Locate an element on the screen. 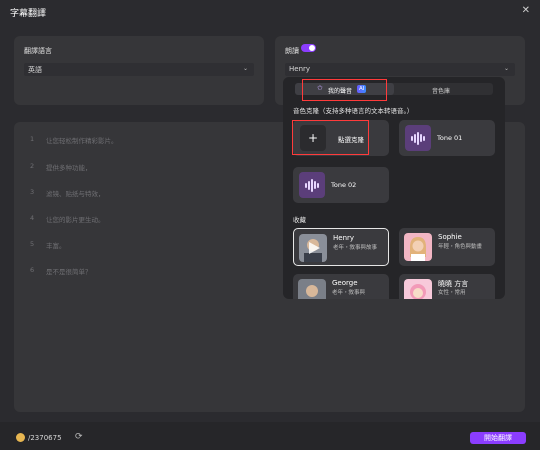 This screenshot has height=450, width=540. tab-voice-library: 音色庫 is located at coordinates (443, 89).